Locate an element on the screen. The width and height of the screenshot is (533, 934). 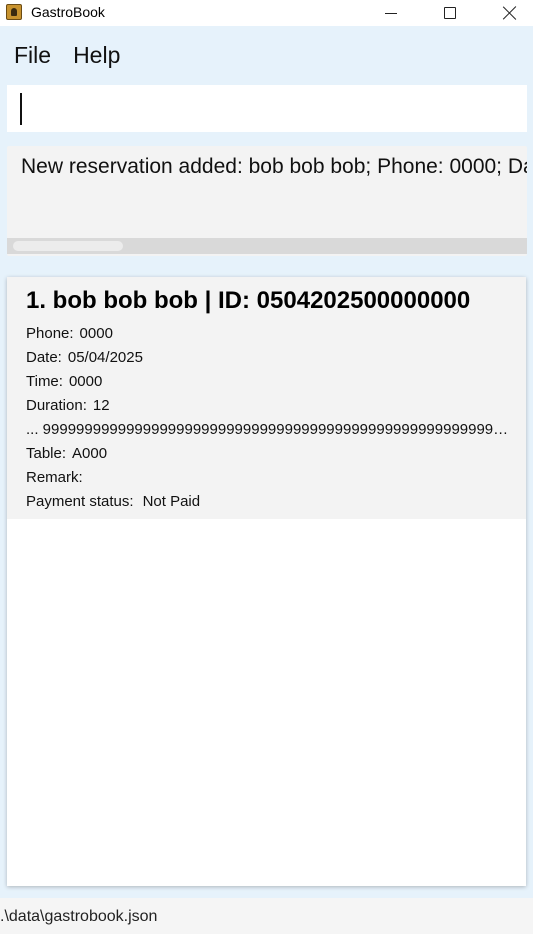
time-label: Time: is located at coordinates (44, 381).